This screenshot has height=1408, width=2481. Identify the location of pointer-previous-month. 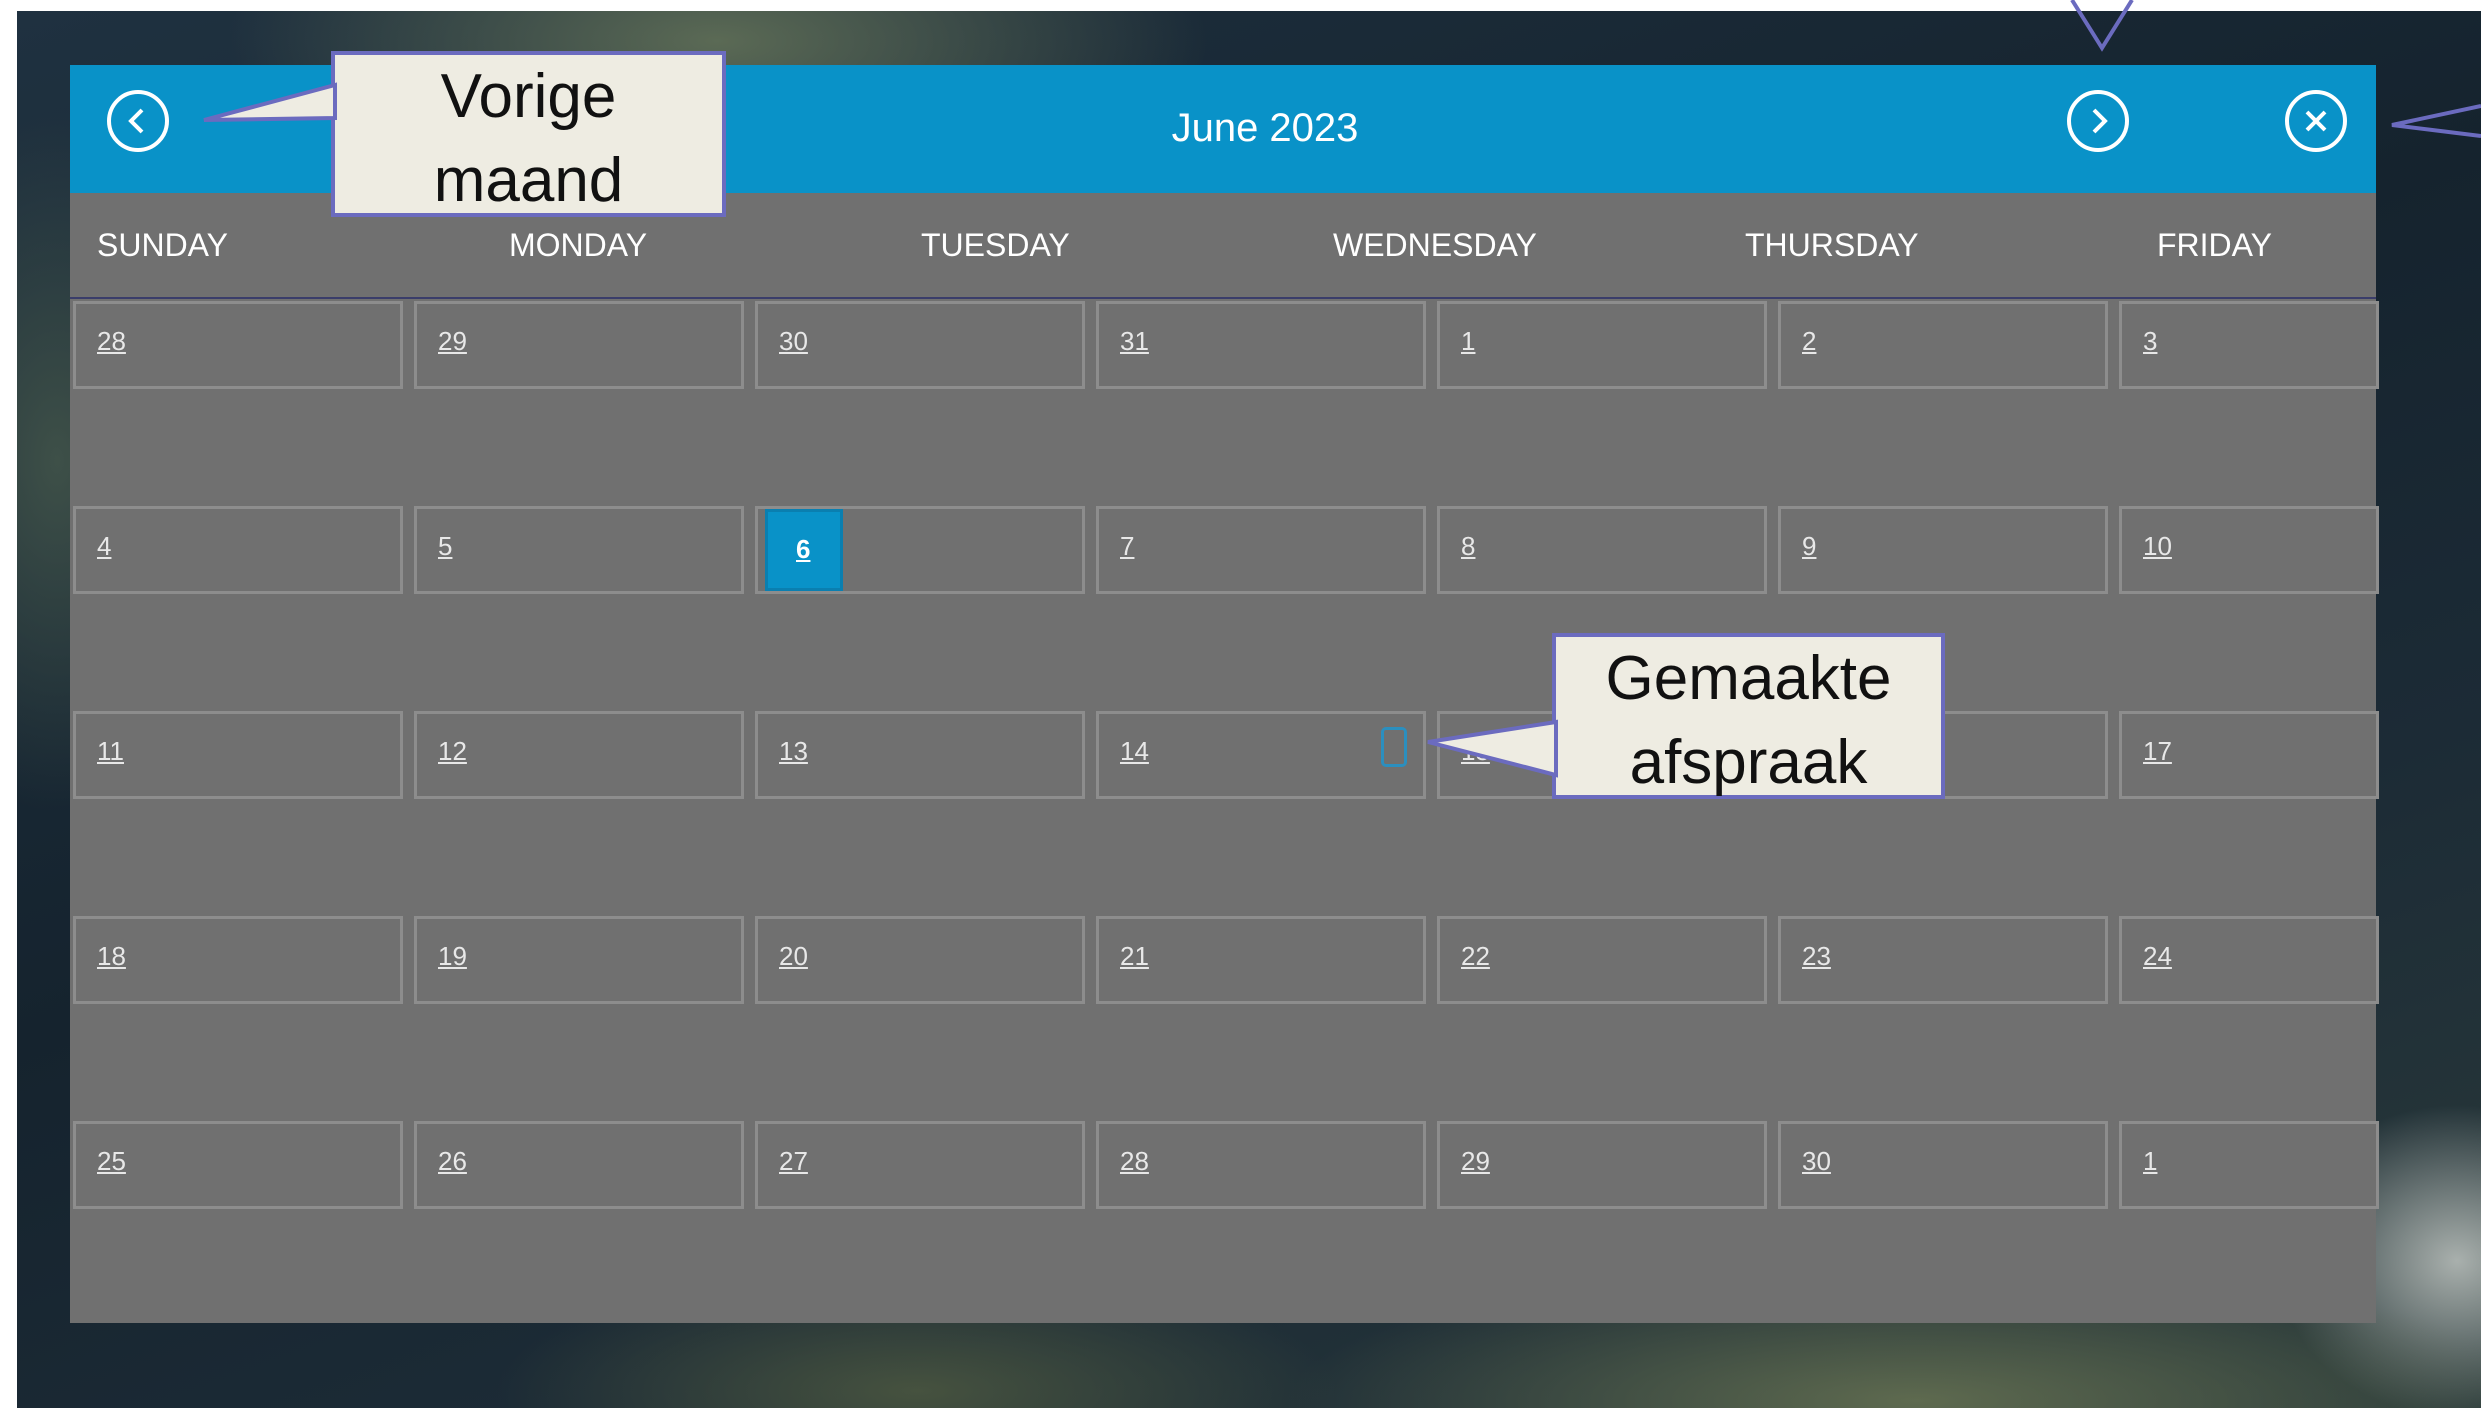
(270, 102).